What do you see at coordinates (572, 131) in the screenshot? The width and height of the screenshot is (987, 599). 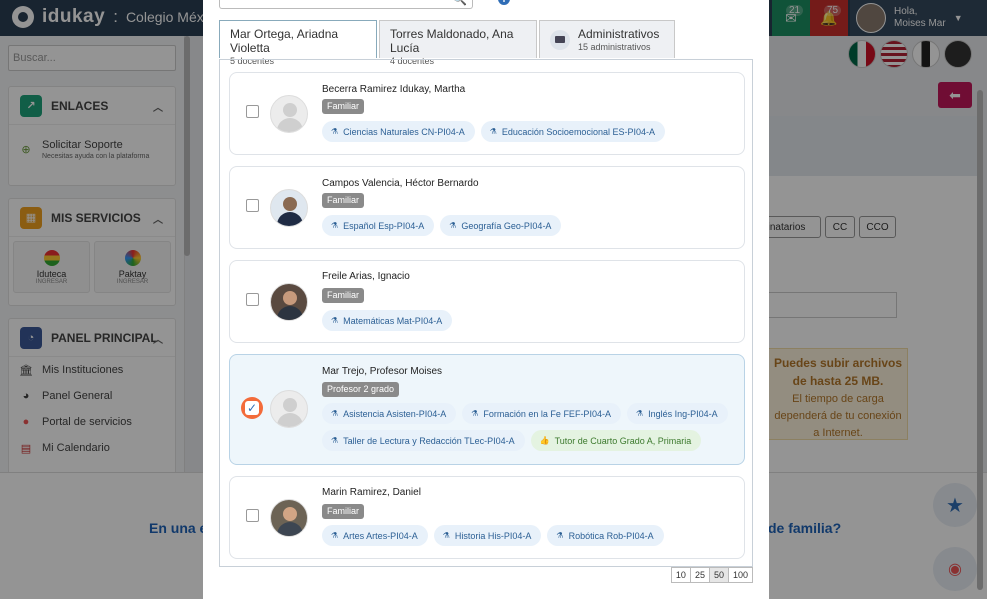 I see `subject-chip: ⚗ Educación Socioemocional ES-PI04-A` at bounding box center [572, 131].